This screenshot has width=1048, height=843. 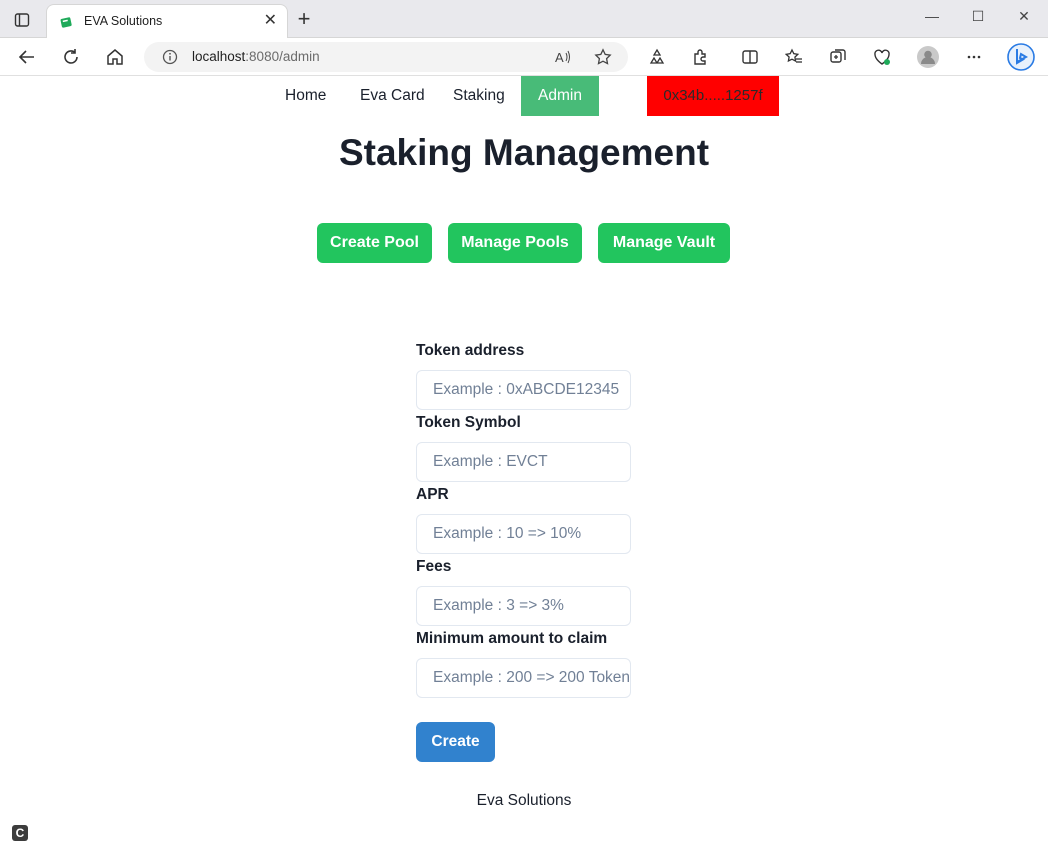 I want to click on close-window-button: ✕, so click(x=1024, y=16).